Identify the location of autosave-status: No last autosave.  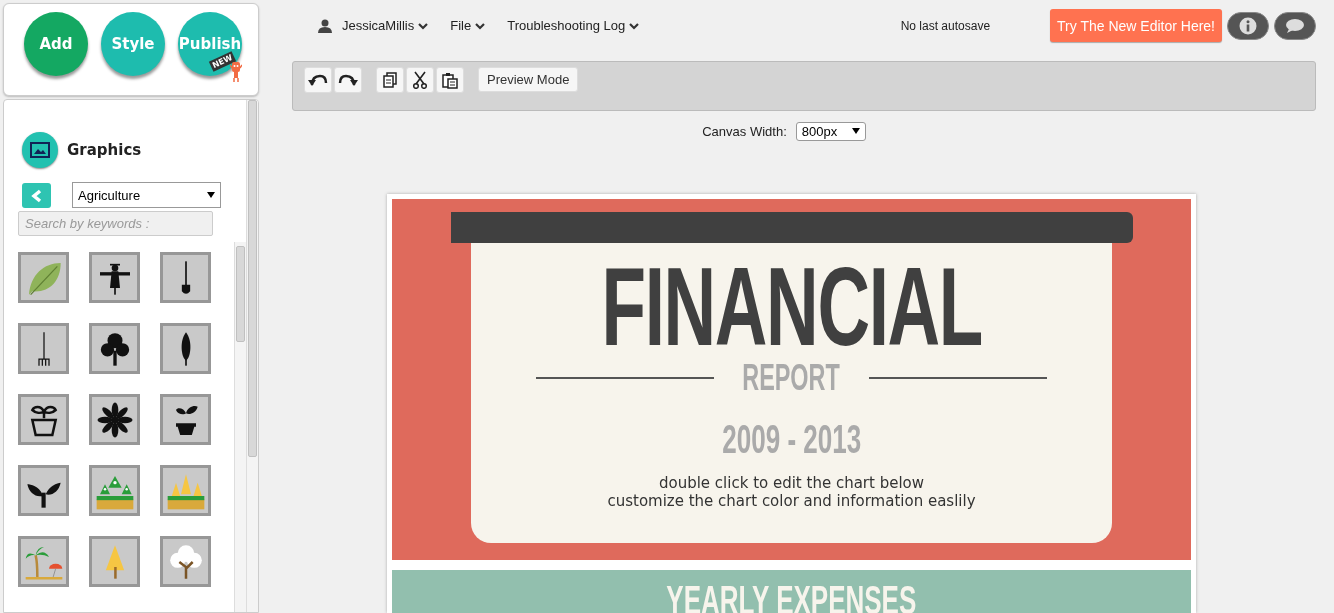
(945, 25).